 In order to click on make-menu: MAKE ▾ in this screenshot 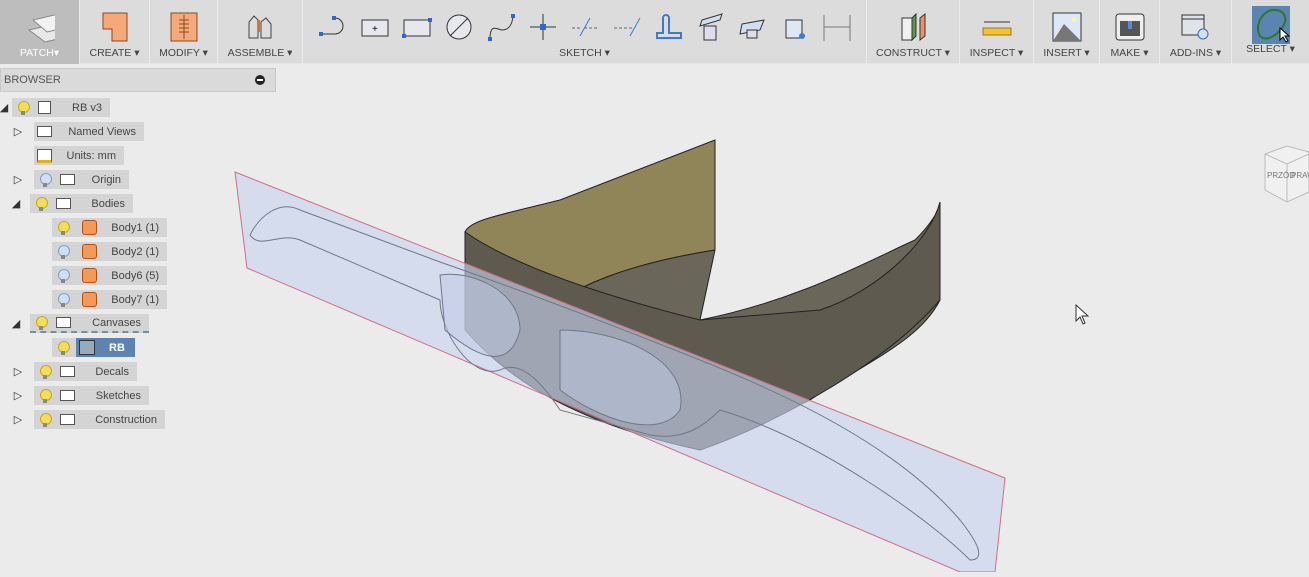, I will do `click(1130, 32)`.